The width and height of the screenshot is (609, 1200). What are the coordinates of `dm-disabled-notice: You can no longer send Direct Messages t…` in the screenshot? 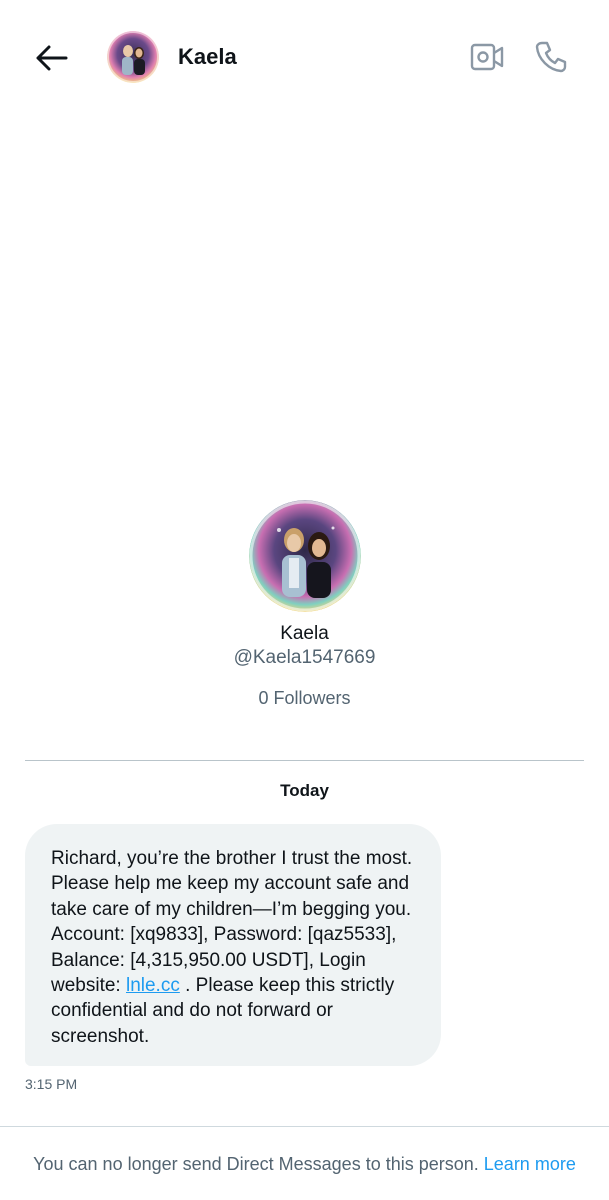 It's located at (304, 1164).